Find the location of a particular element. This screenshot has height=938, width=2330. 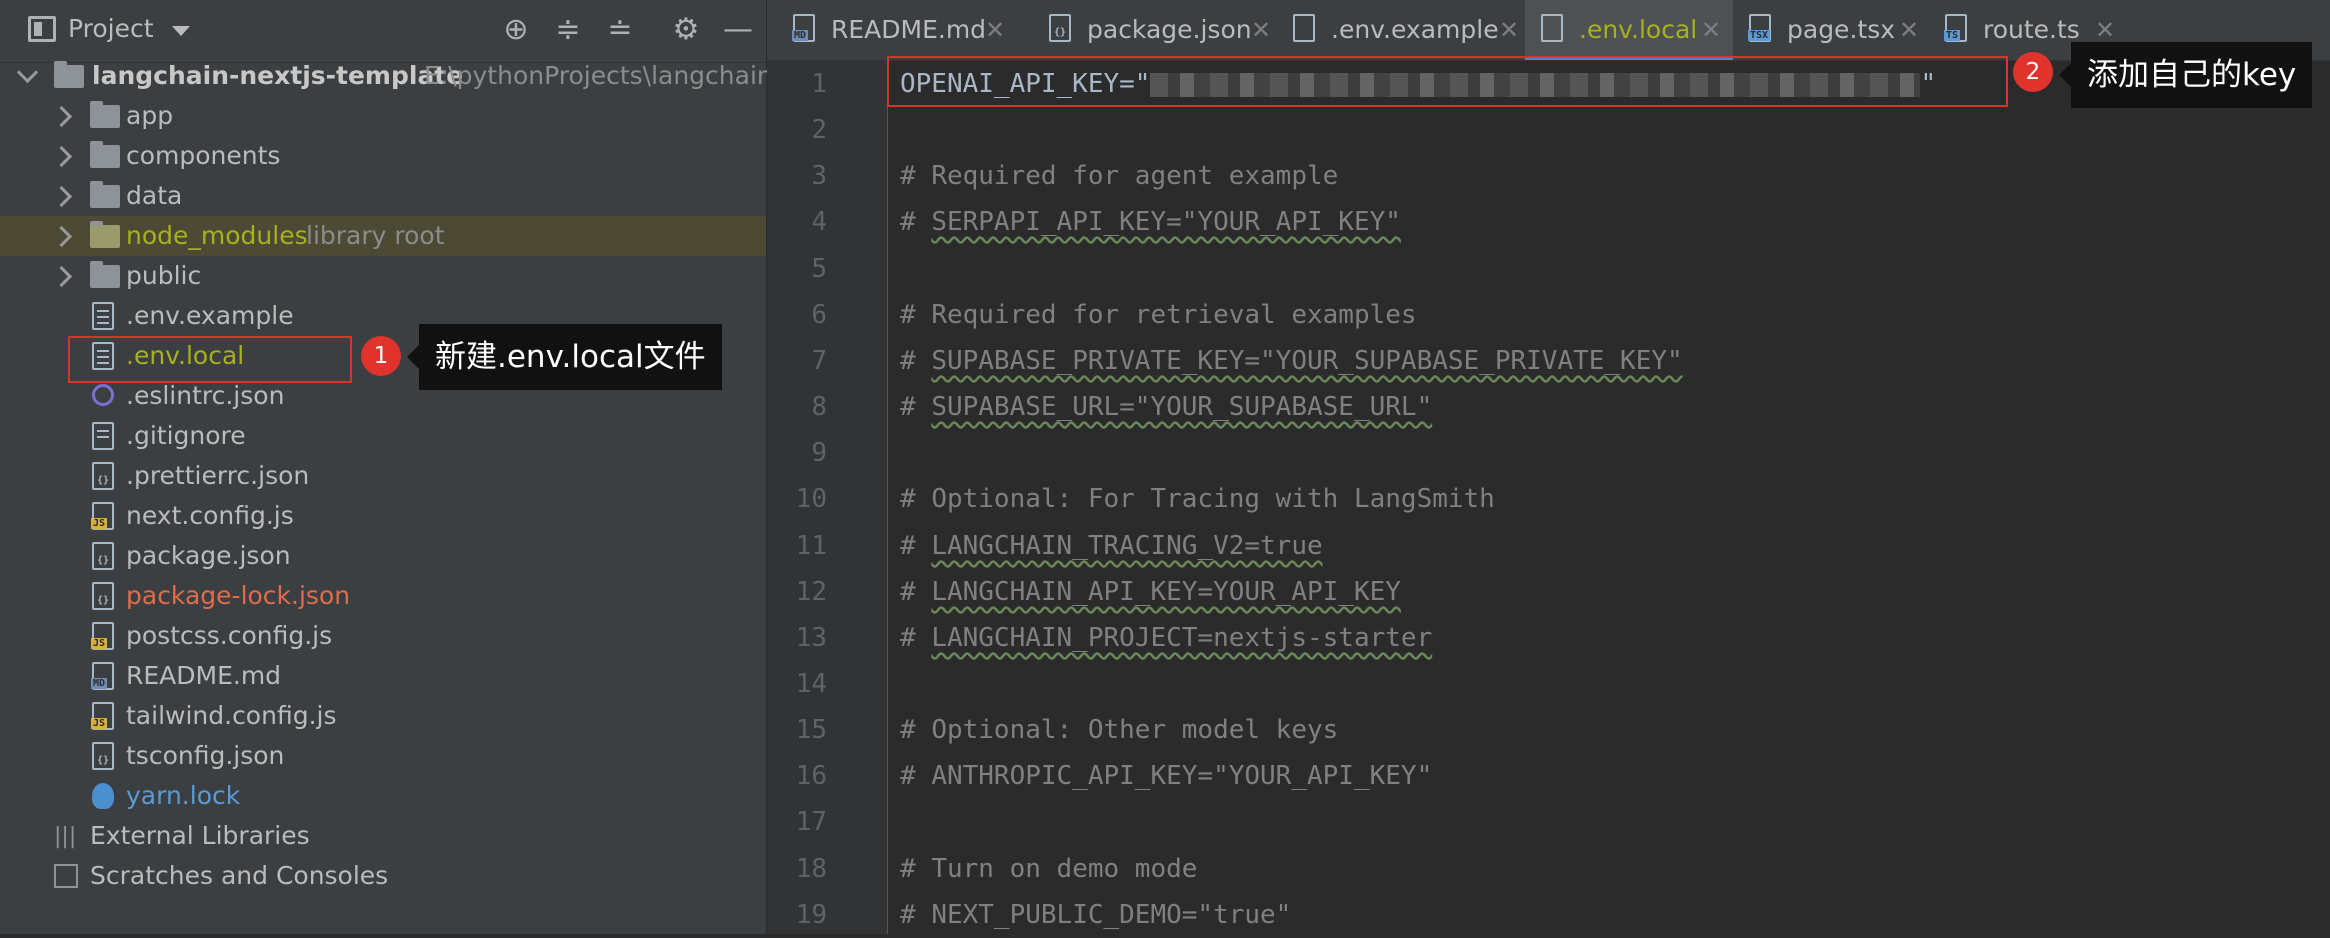

code-line: # Required for retrieval examples is located at coordinates (1158, 315).